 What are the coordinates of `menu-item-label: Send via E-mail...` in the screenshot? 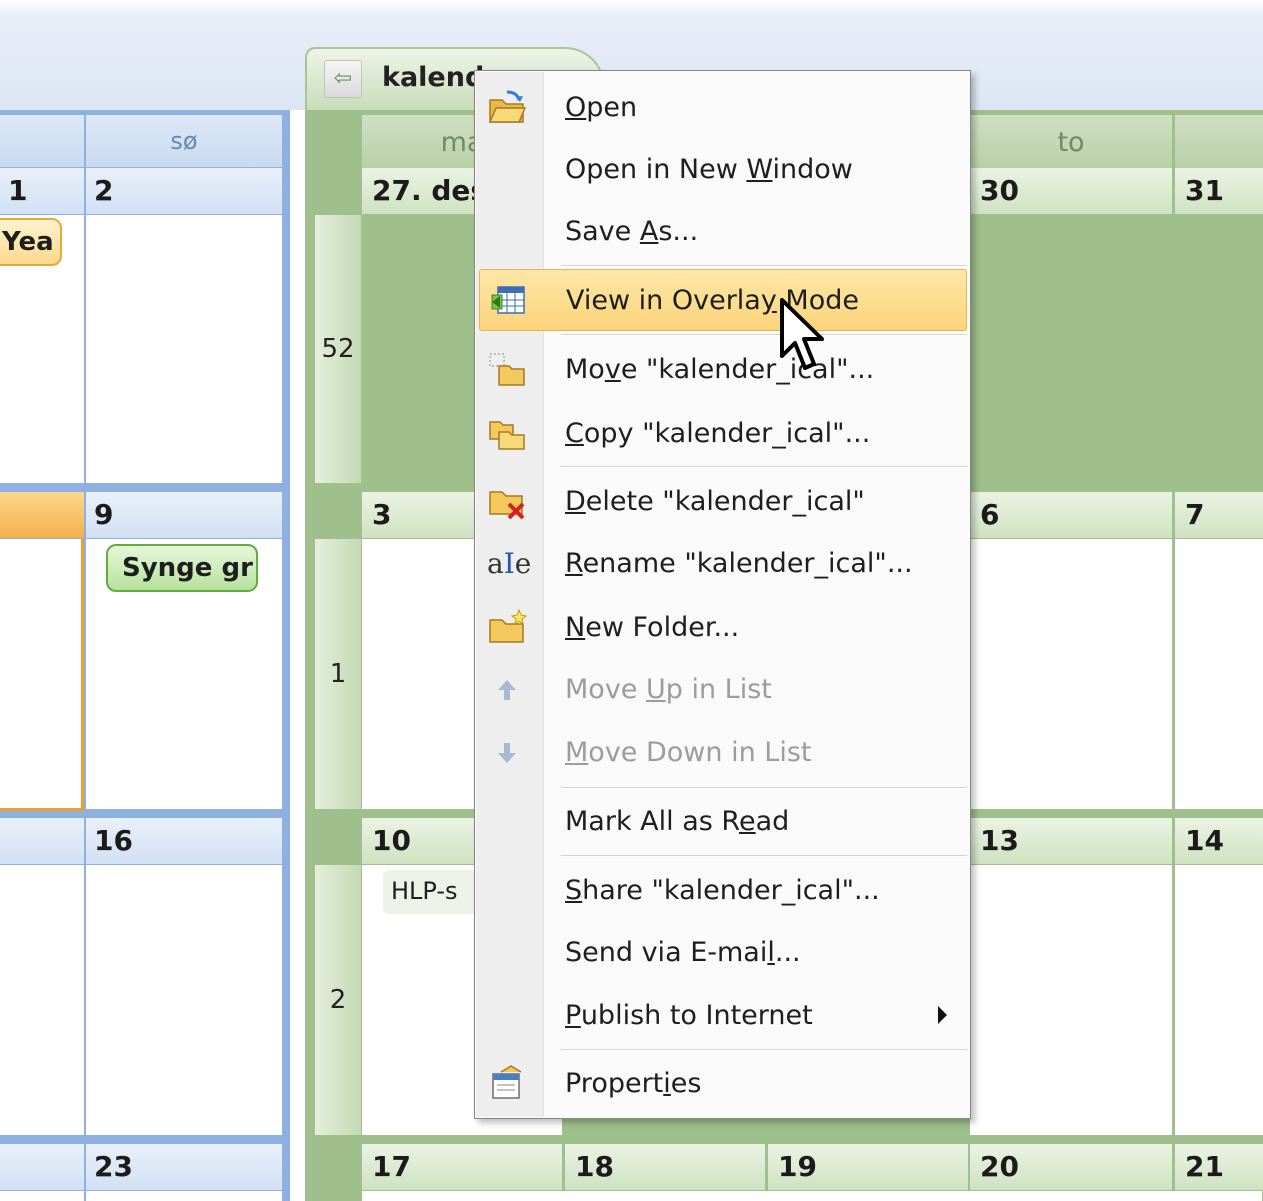 It's located at (683, 952).